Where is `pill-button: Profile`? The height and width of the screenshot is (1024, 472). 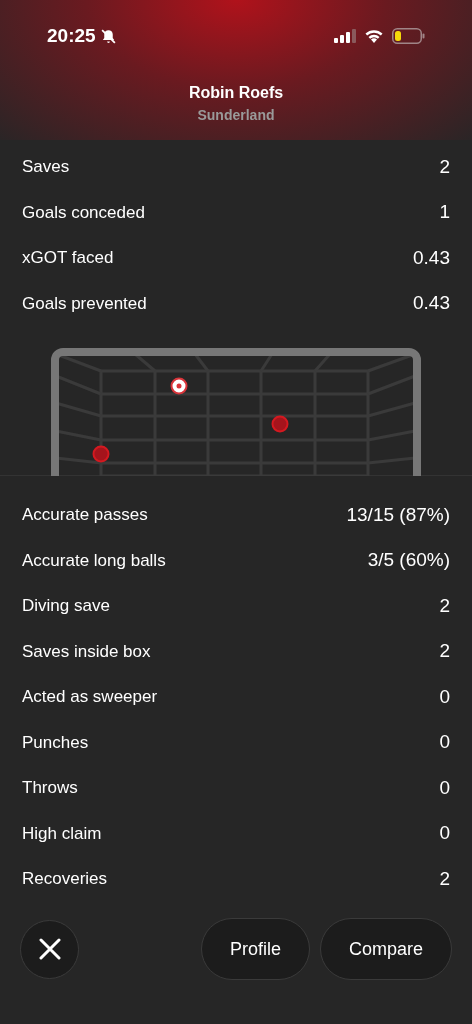 pill-button: Profile is located at coordinates (255, 949).